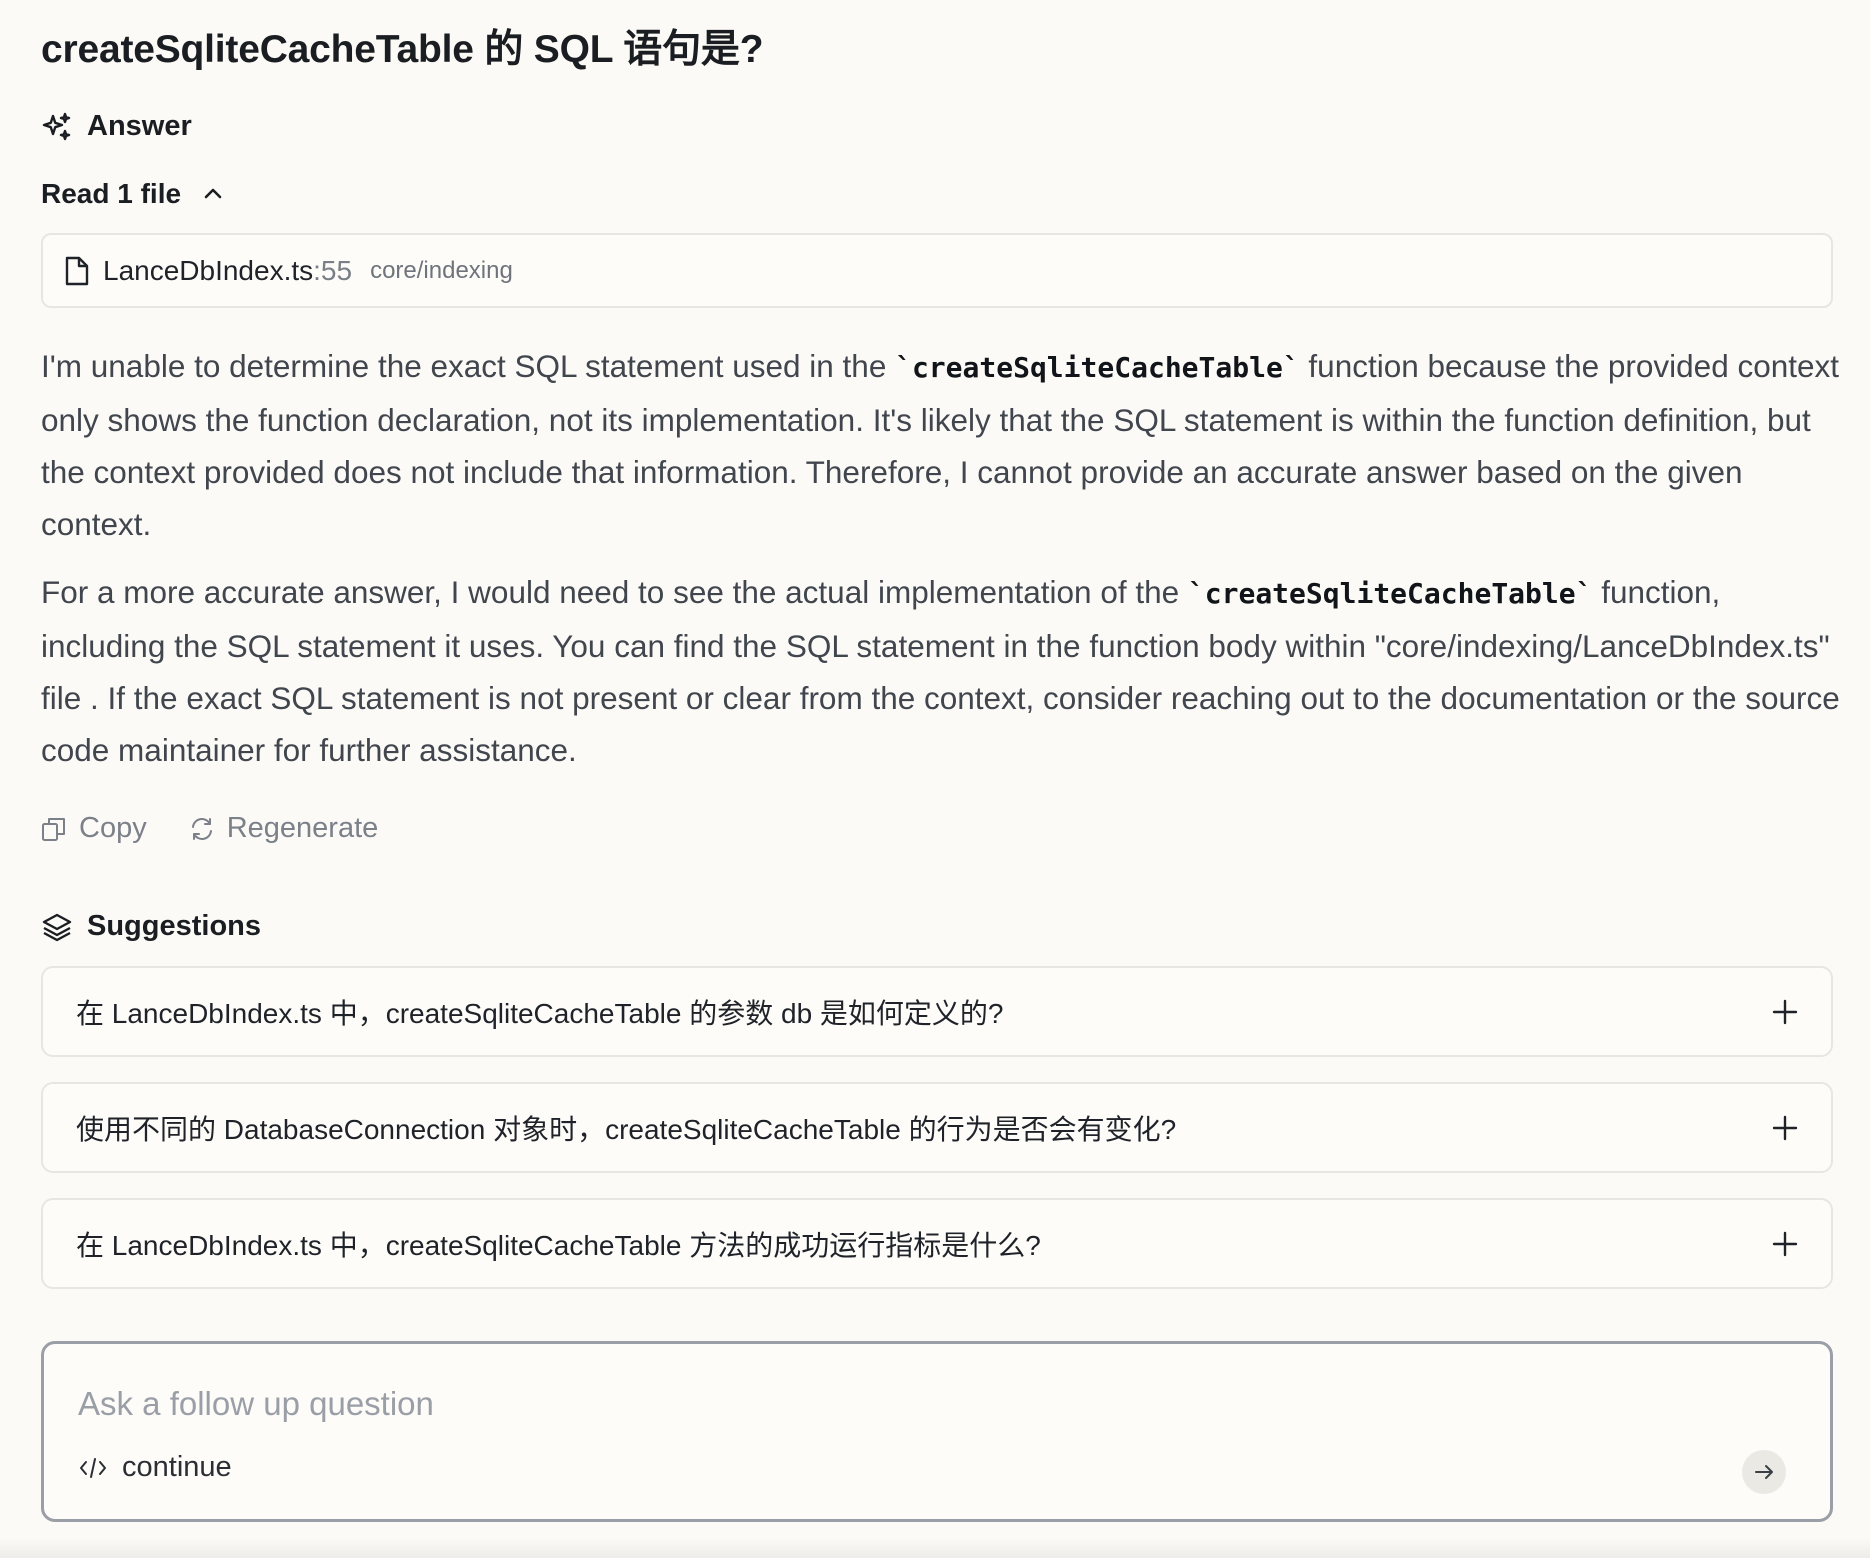 This screenshot has width=1870, height=1558. I want to click on suggestions-heading: Suggestions, so click(151, 926).